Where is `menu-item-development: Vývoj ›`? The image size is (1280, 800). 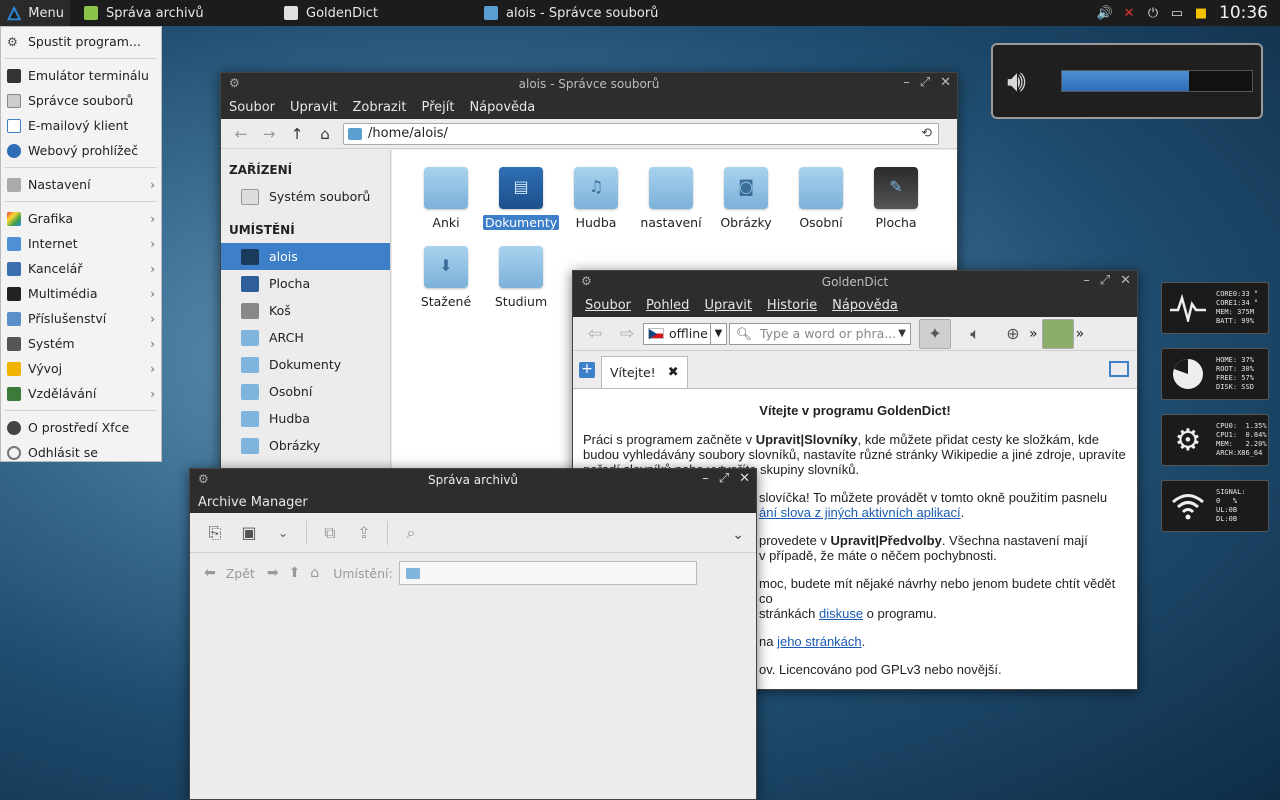
menu-item-development: Vývoj › is located at coordinates (81, 368).